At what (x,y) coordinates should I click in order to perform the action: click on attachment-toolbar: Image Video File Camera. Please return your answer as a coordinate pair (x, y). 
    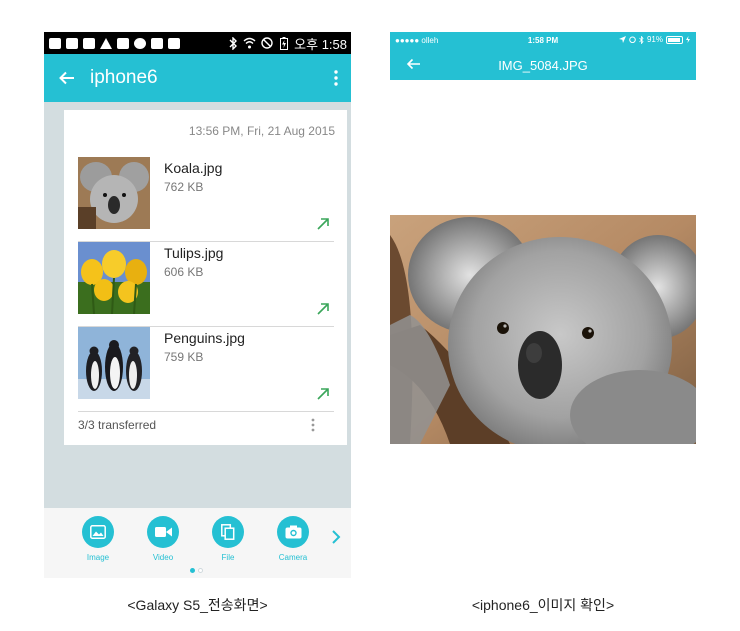
    Looking at the image, I should click on (197, 543).